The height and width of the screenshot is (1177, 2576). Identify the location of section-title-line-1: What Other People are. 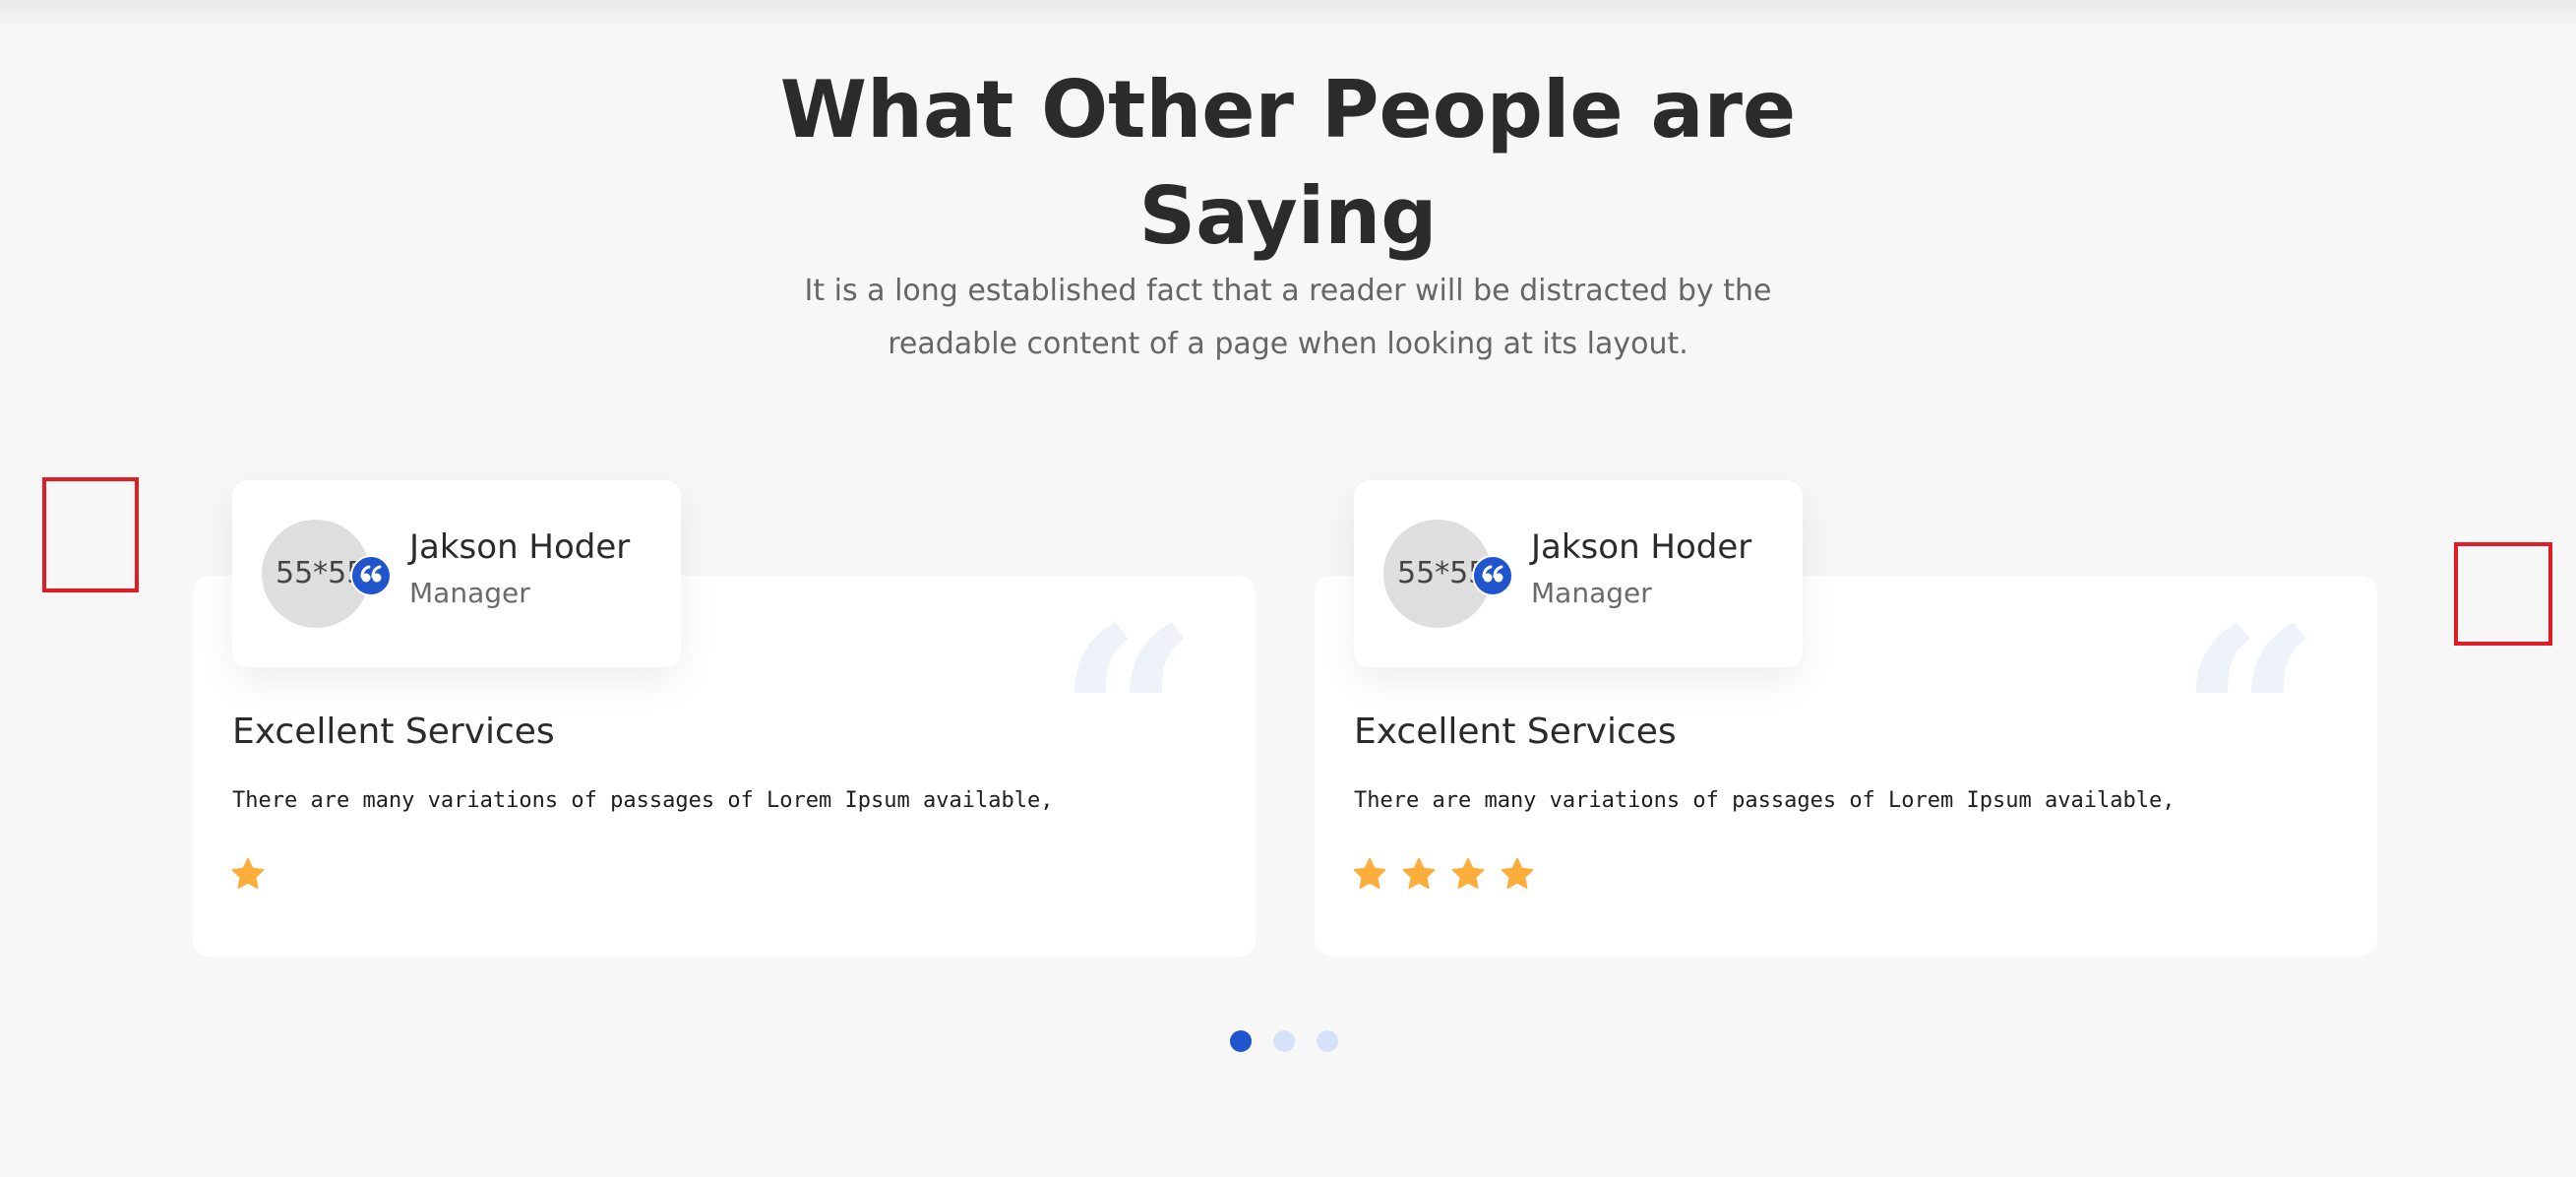
(1288, 109).